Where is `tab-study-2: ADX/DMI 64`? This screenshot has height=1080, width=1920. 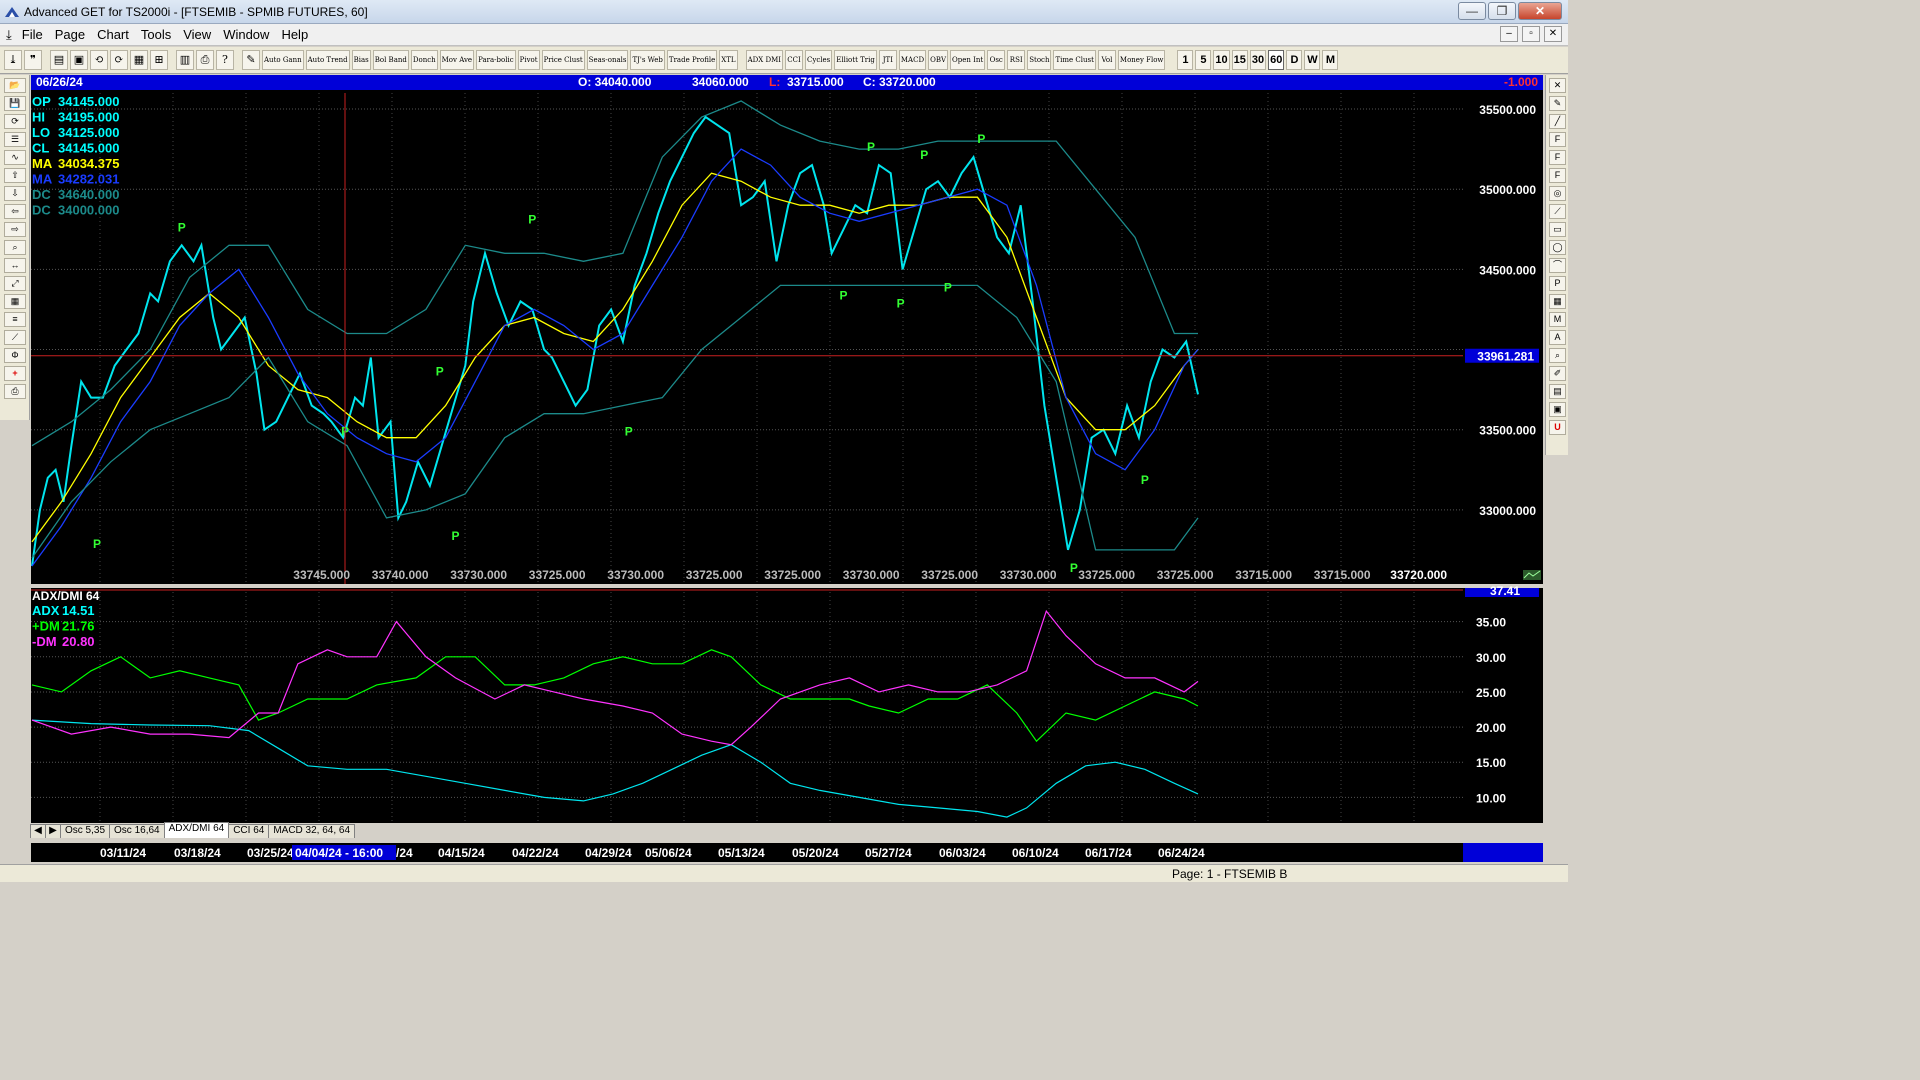 tab-study-2: ADX/DMI 64 is located at coordinates (196, 830).